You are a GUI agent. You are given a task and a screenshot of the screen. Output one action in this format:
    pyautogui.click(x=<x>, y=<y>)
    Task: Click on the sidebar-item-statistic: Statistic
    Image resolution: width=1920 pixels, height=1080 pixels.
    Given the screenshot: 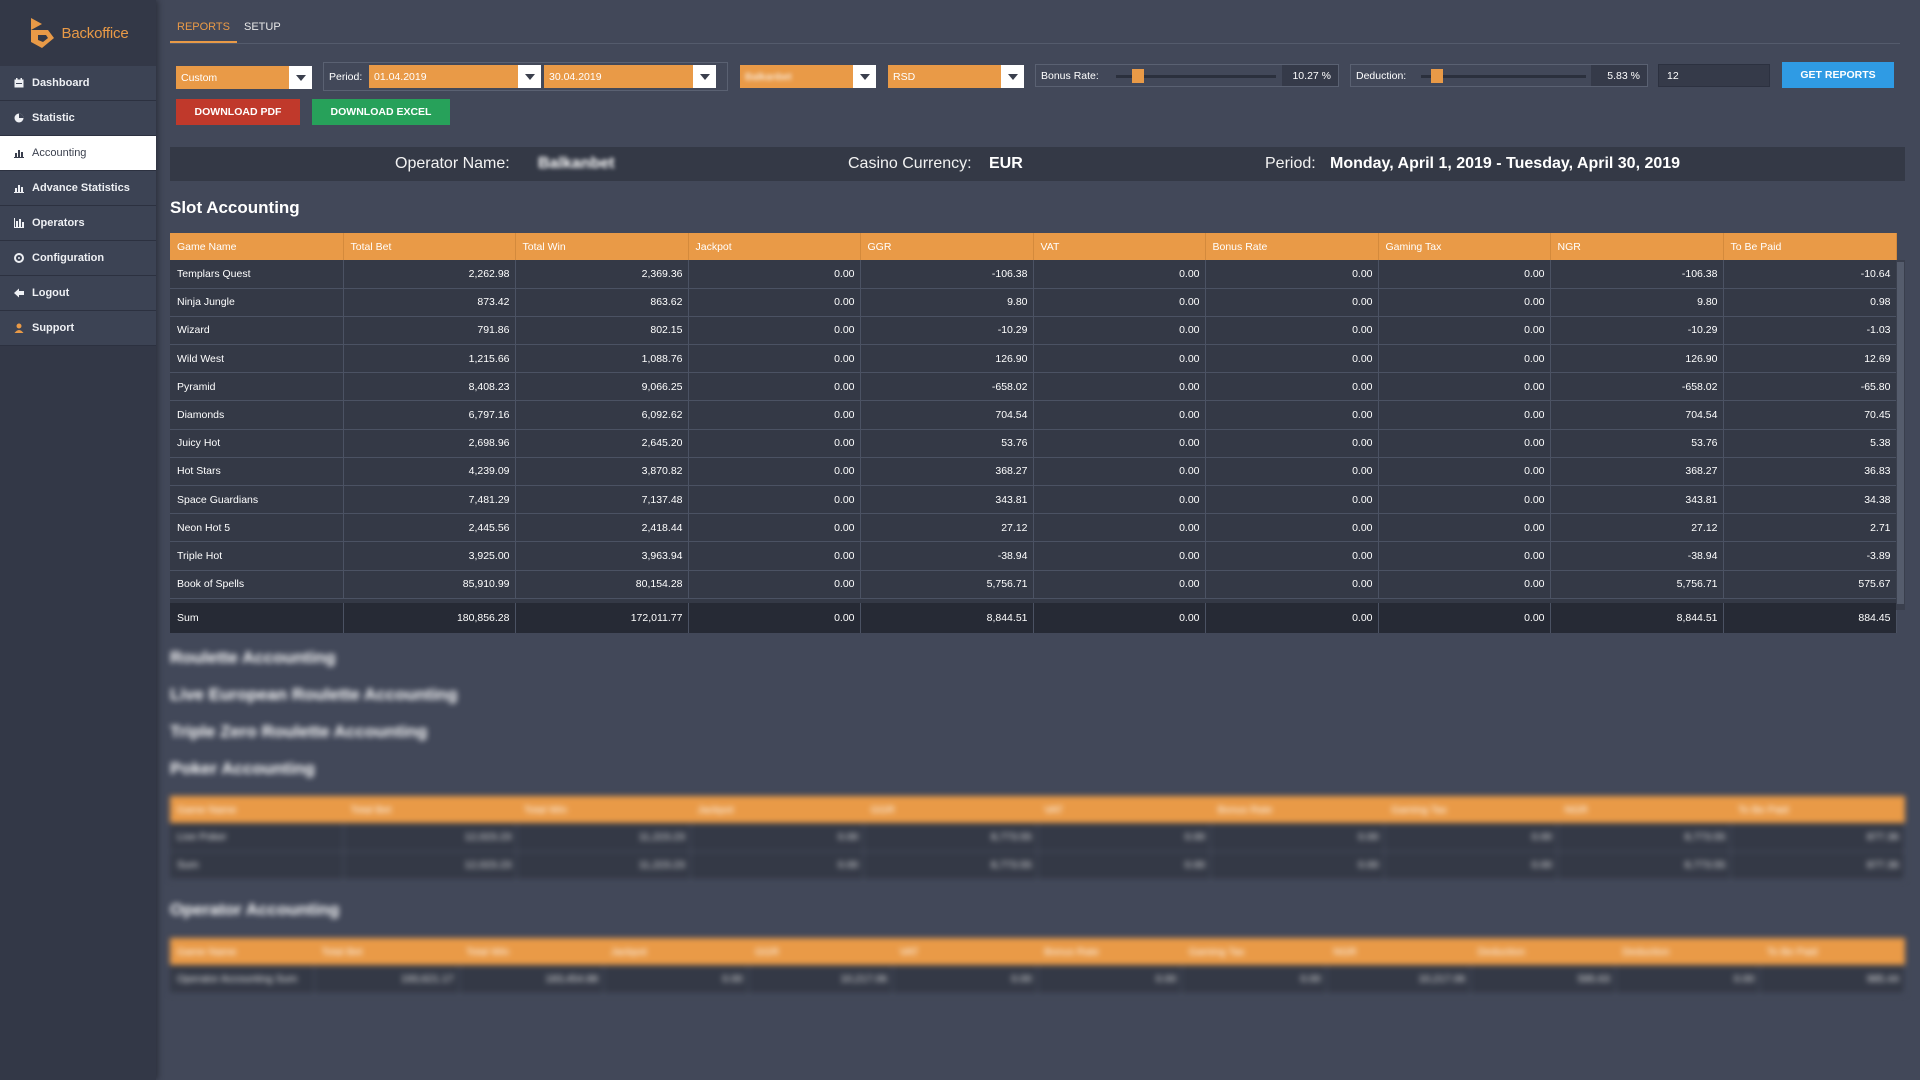 What is the action you would take?
    pyautogui.click(x=78, y=118)
    